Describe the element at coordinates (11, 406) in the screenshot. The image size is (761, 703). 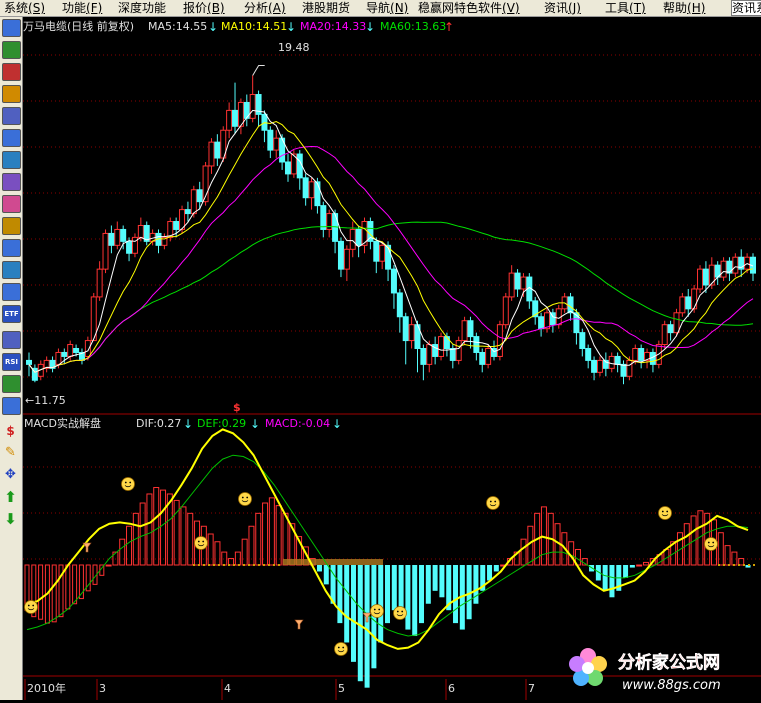
I see `grid-icon` at that location.